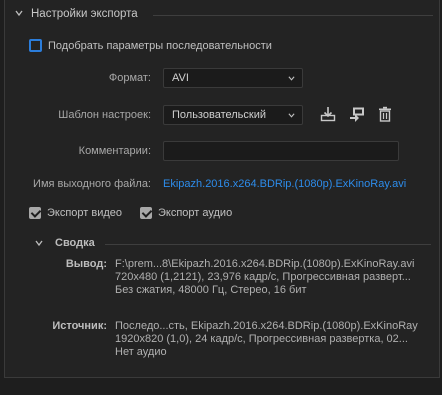 This screenshot has width=442, height=395. What do you see at coordinates (104, 115) in the screenshot?
I see `preset-label: Шаблон настроек:` at bounding box center [104, 115].